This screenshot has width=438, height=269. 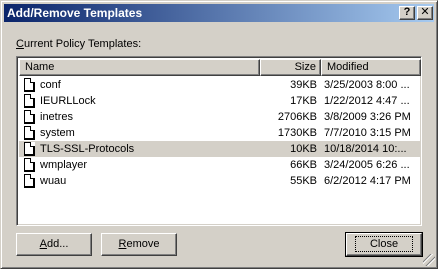 I want to click on title-bar: Add/Remove Templates ? ✕, so click(x=219, y=13).